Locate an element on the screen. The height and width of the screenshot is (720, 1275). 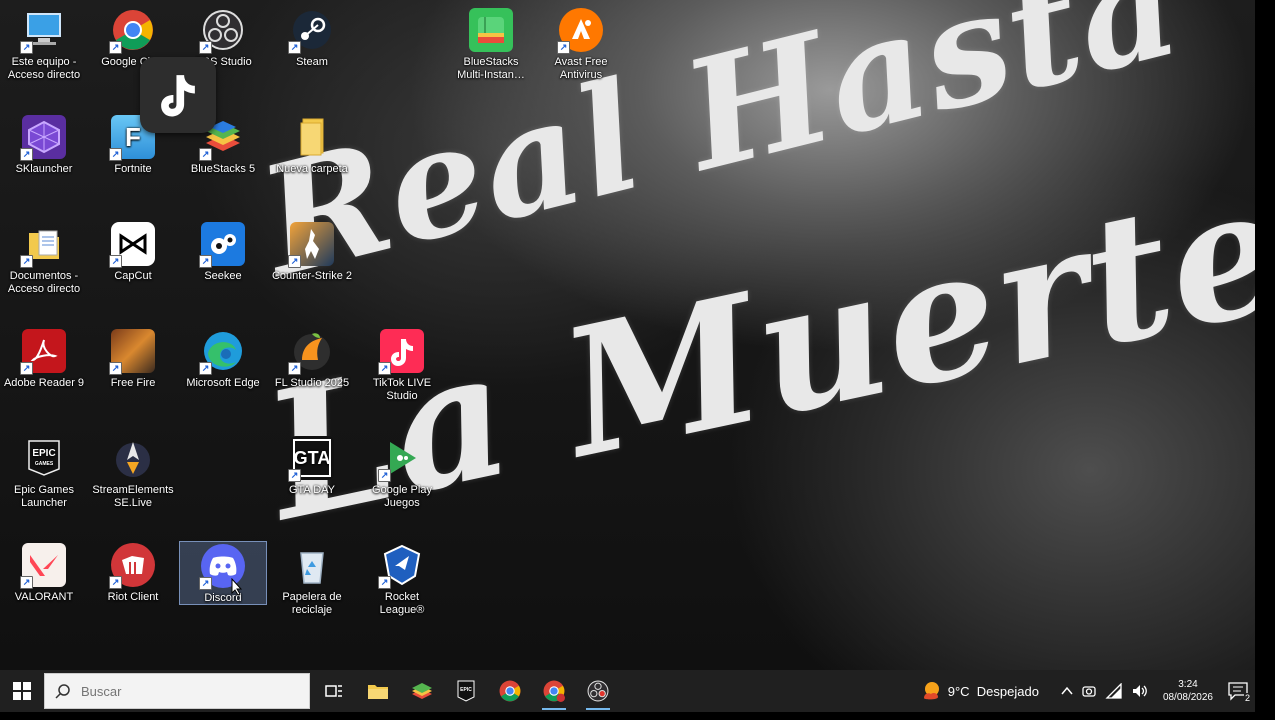
icon-label: Riot Client is located at coordinates (133, 597).